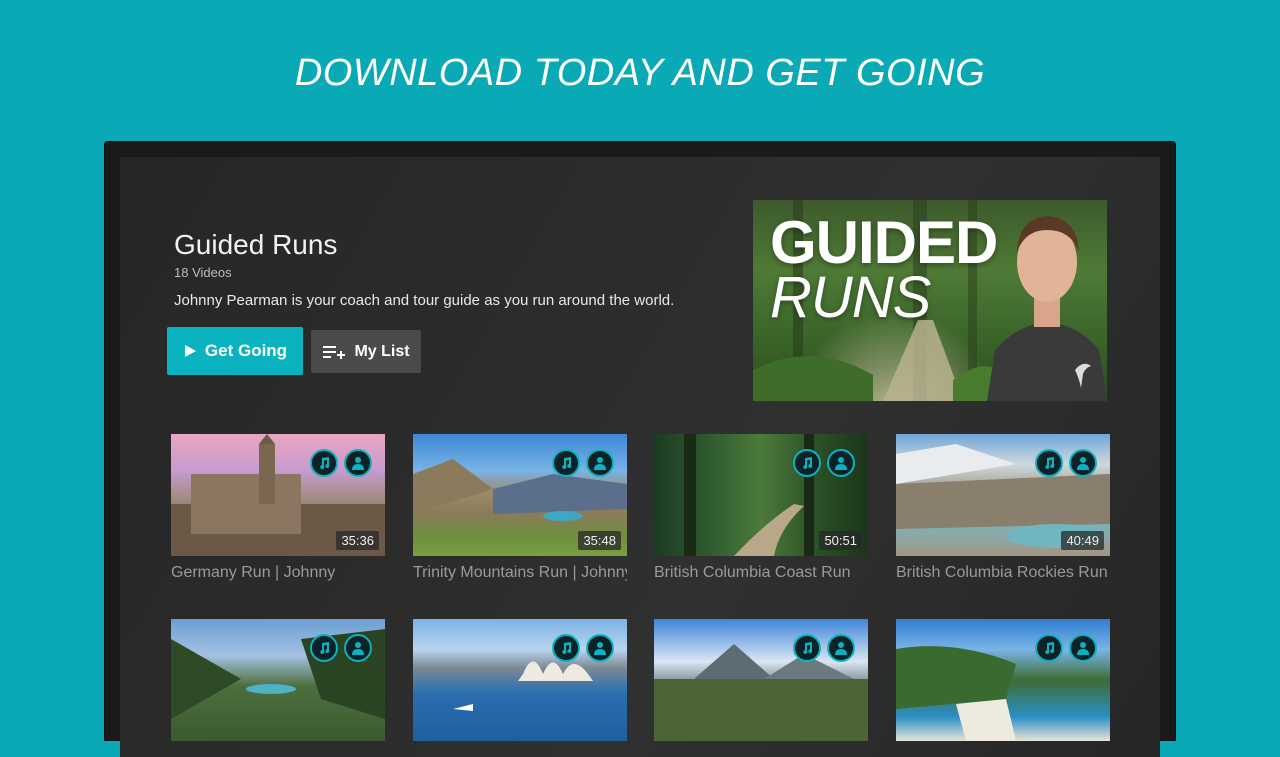  What do you see at coordinates (190, 351) in the screenshot?
I see `play-icon` at bounding box center [190, 351].